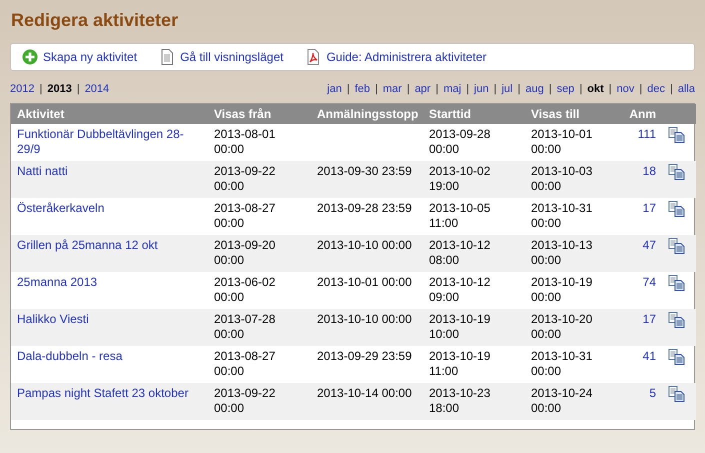  What do you see at coordinates (109, 282) in the screenshot?
I see `activity-link: 25manna 2013` at bounding box center [109, 282].